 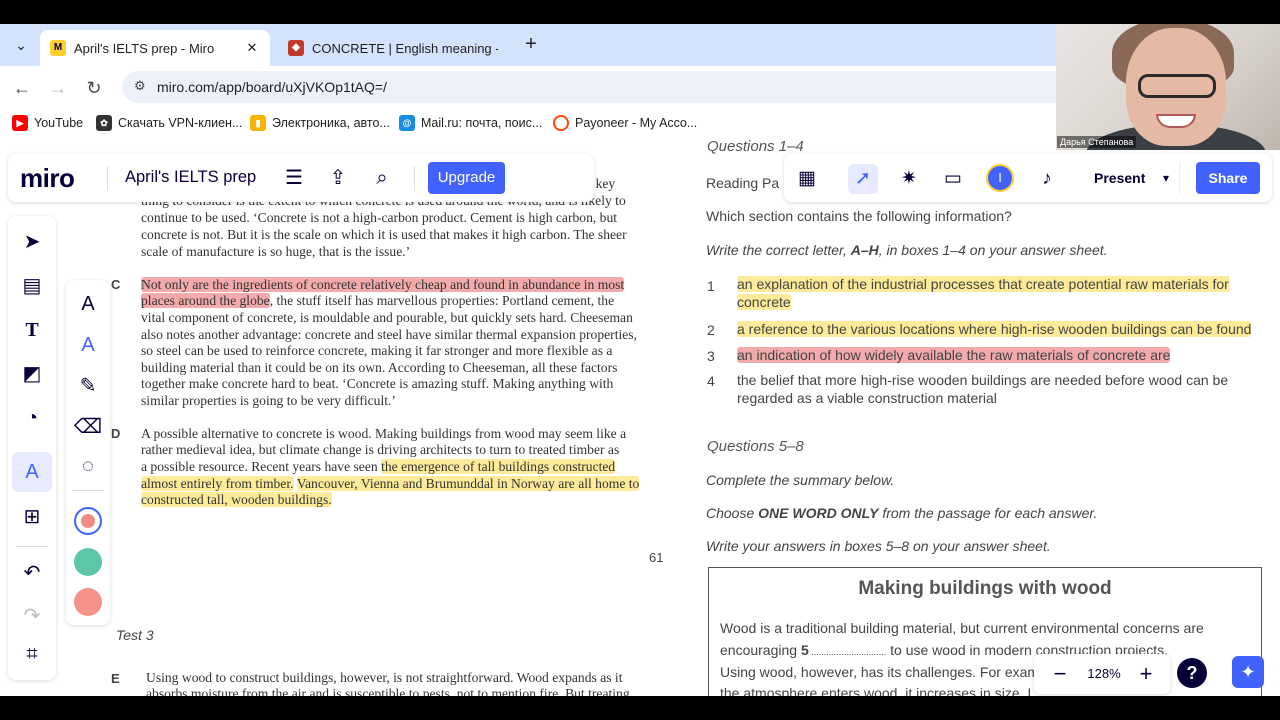 I want to click on eraser-icon: ⌫, so click(x=88, y=427).